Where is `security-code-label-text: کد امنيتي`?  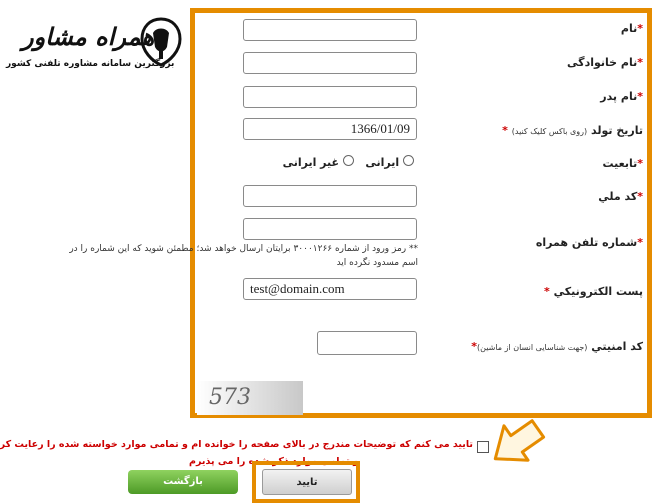 security-code-label-text: کد امنيتي is located at coordinates (617, 346).